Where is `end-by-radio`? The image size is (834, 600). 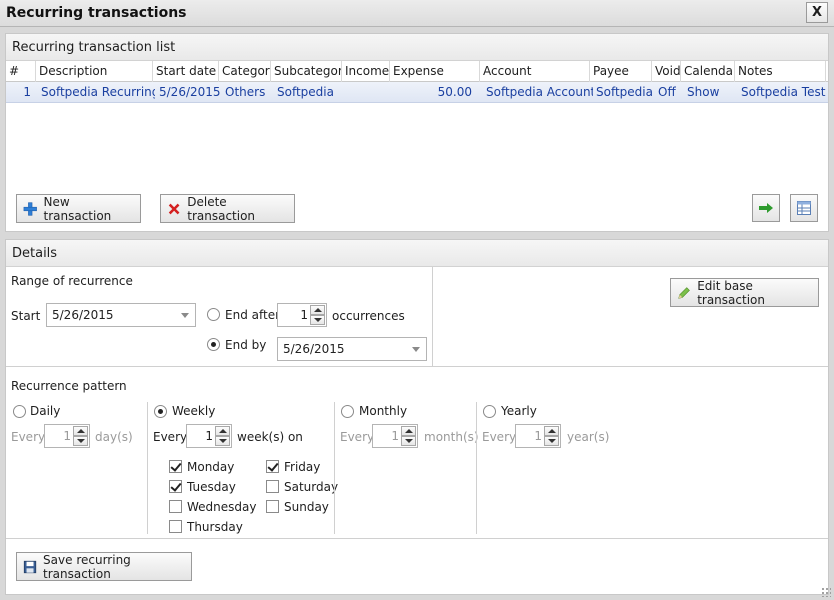 end-by-radio is located at coordinates (213, 344).